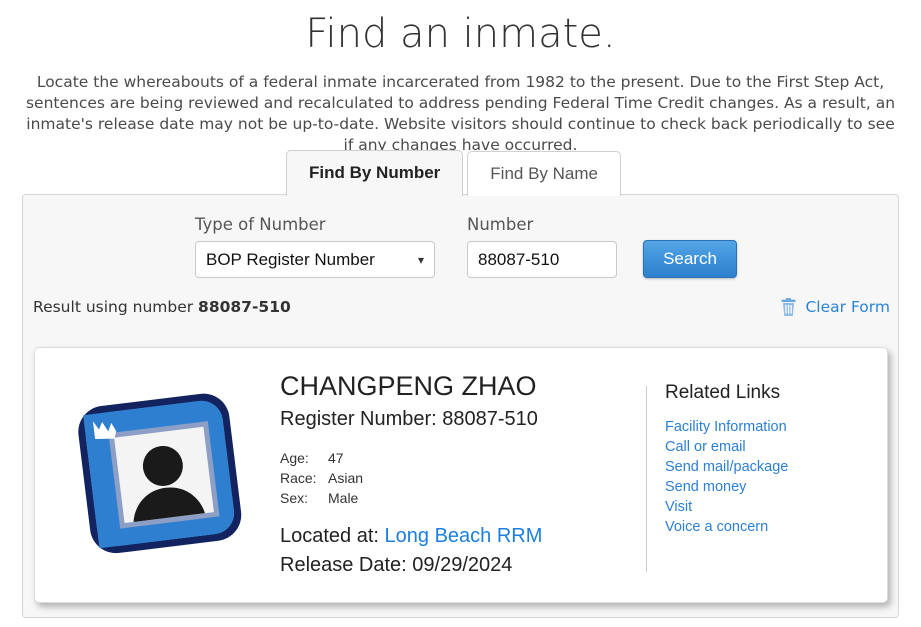  What do you see at coordinates (776, 427) in the screenshot?
I see `related-link-facility-information: Facility Information` at bounding box center [776, 427].